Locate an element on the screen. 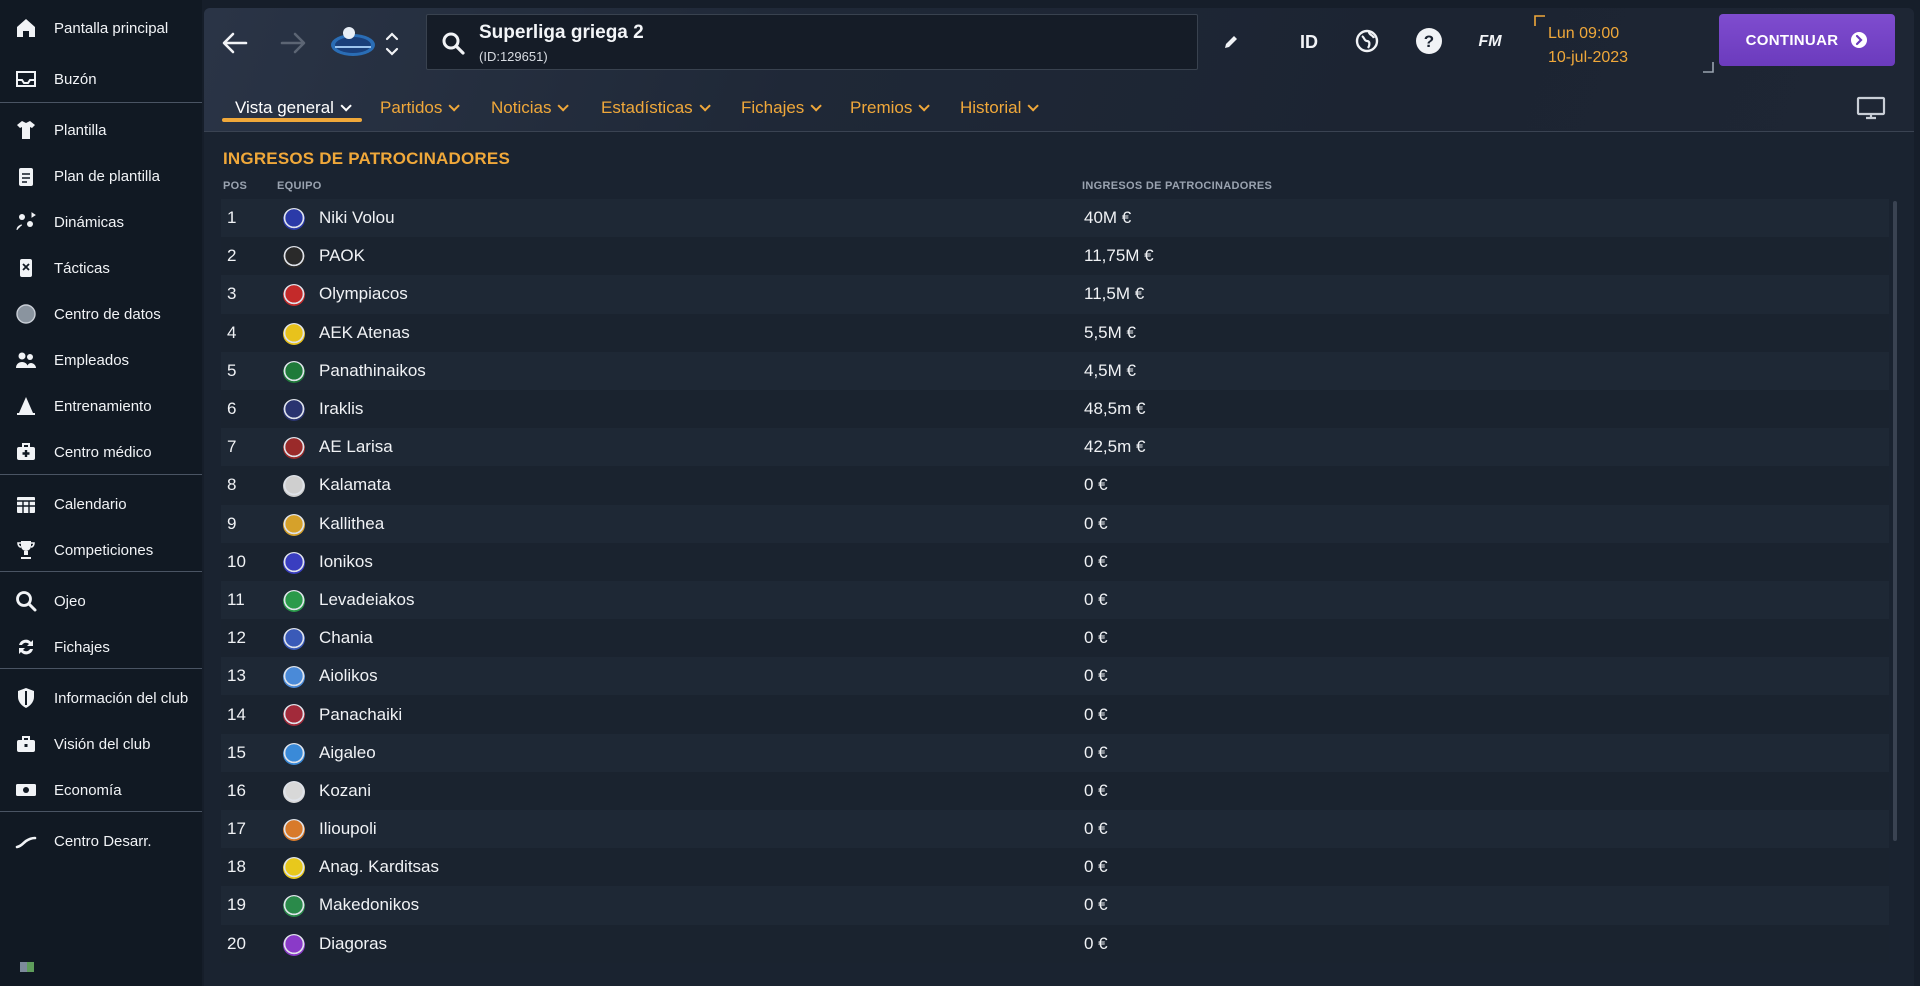 The width and height of the screenshot is (1920, 986). forward-button is located at coordinates (293, 43).